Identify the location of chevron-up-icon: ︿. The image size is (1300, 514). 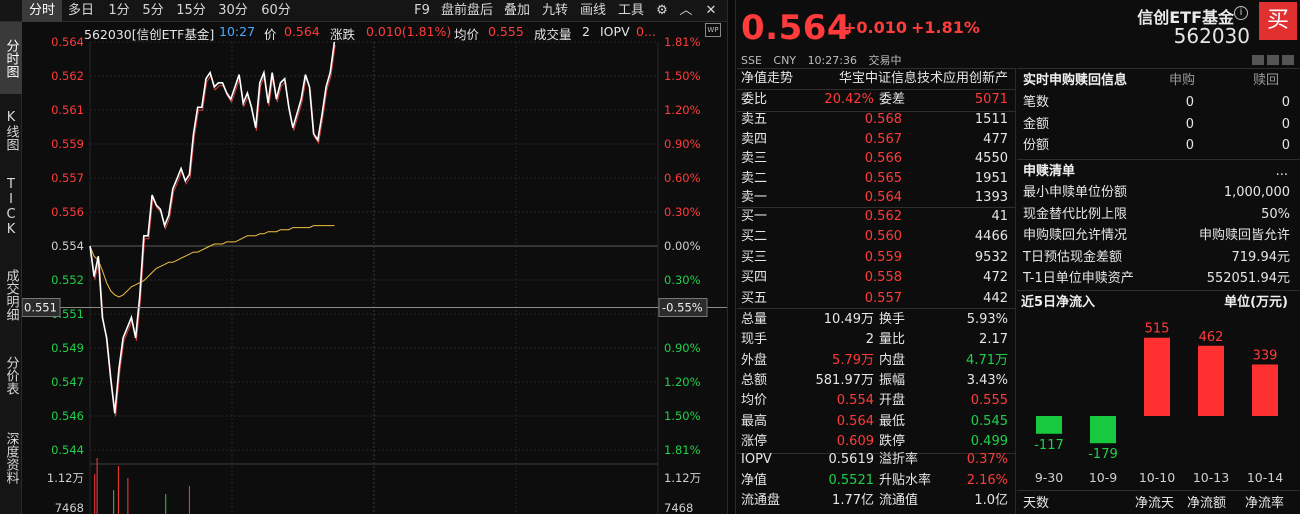
(686, 11).